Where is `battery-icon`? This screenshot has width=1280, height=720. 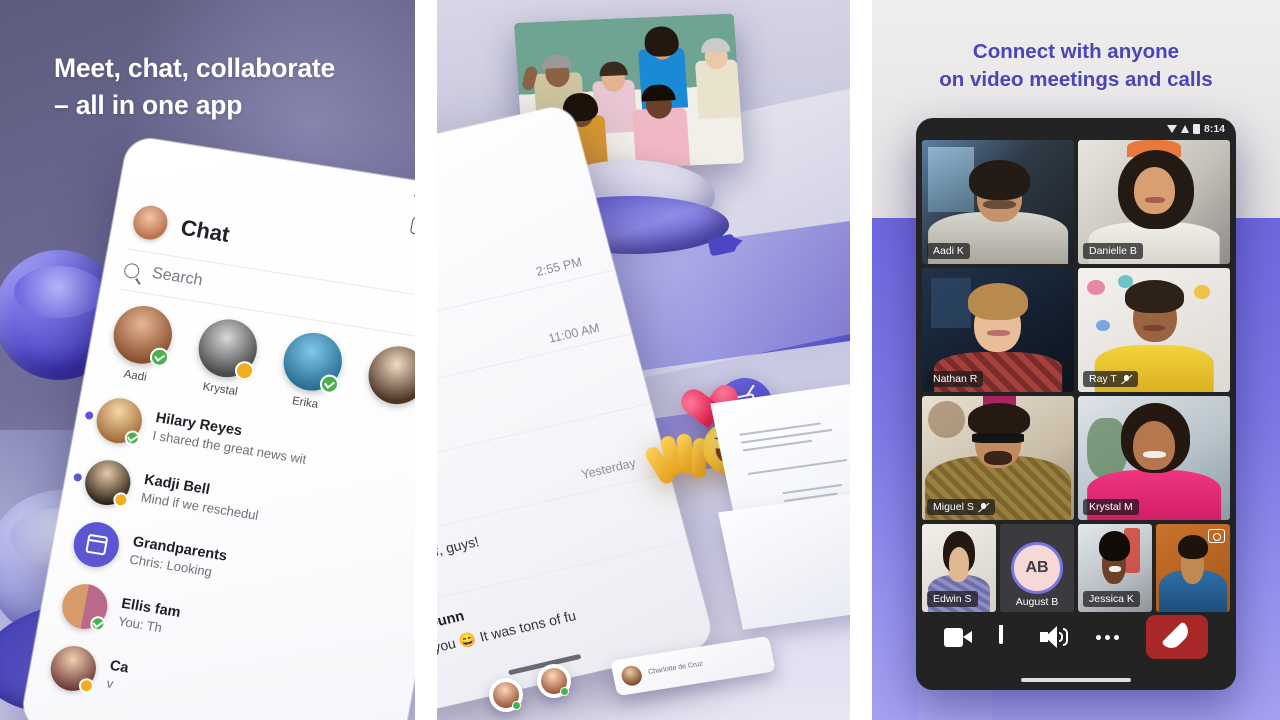 battery-icon is located at coordinates (1196, 129).